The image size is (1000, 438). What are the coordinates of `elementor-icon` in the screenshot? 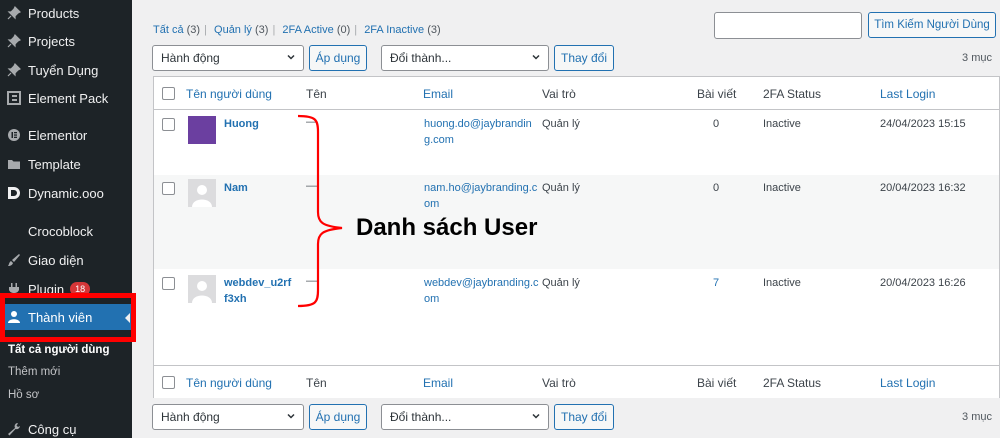 It's located at (14, 135).